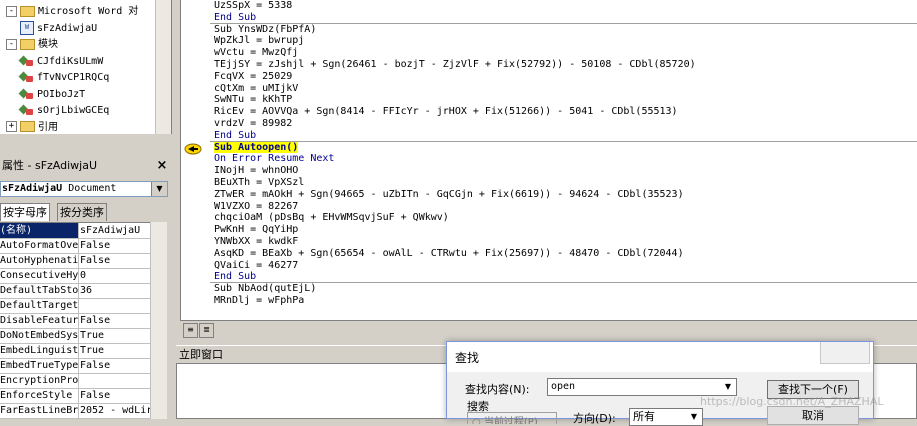 This screenshot has width=917, height=426. I want to click on project-explorer-scrollbar, so click(163, 67).